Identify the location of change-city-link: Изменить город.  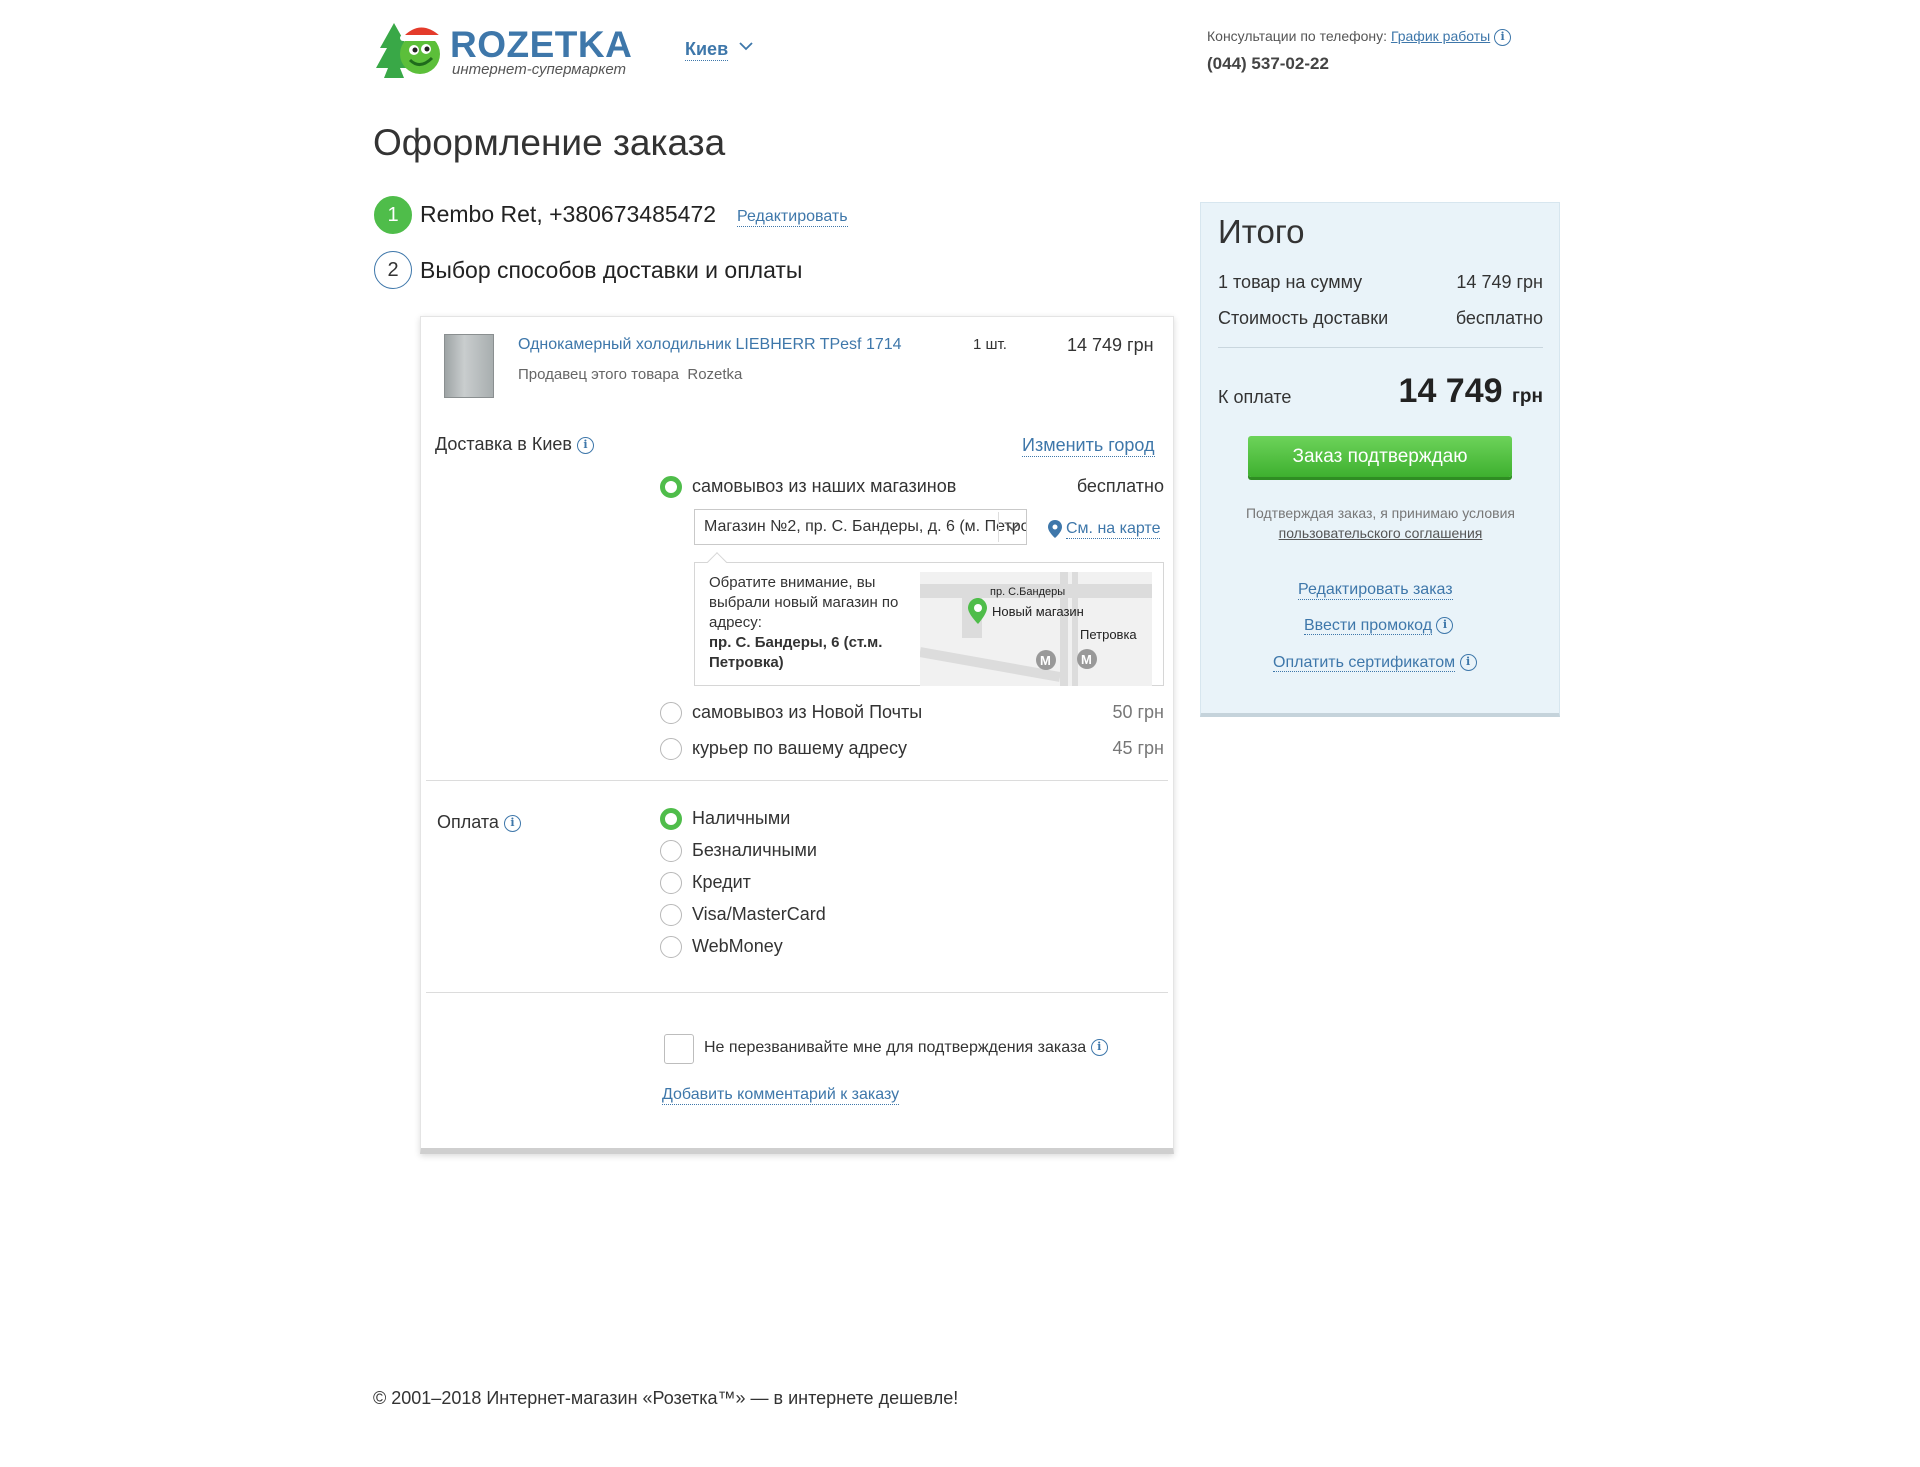
(1088, 445).